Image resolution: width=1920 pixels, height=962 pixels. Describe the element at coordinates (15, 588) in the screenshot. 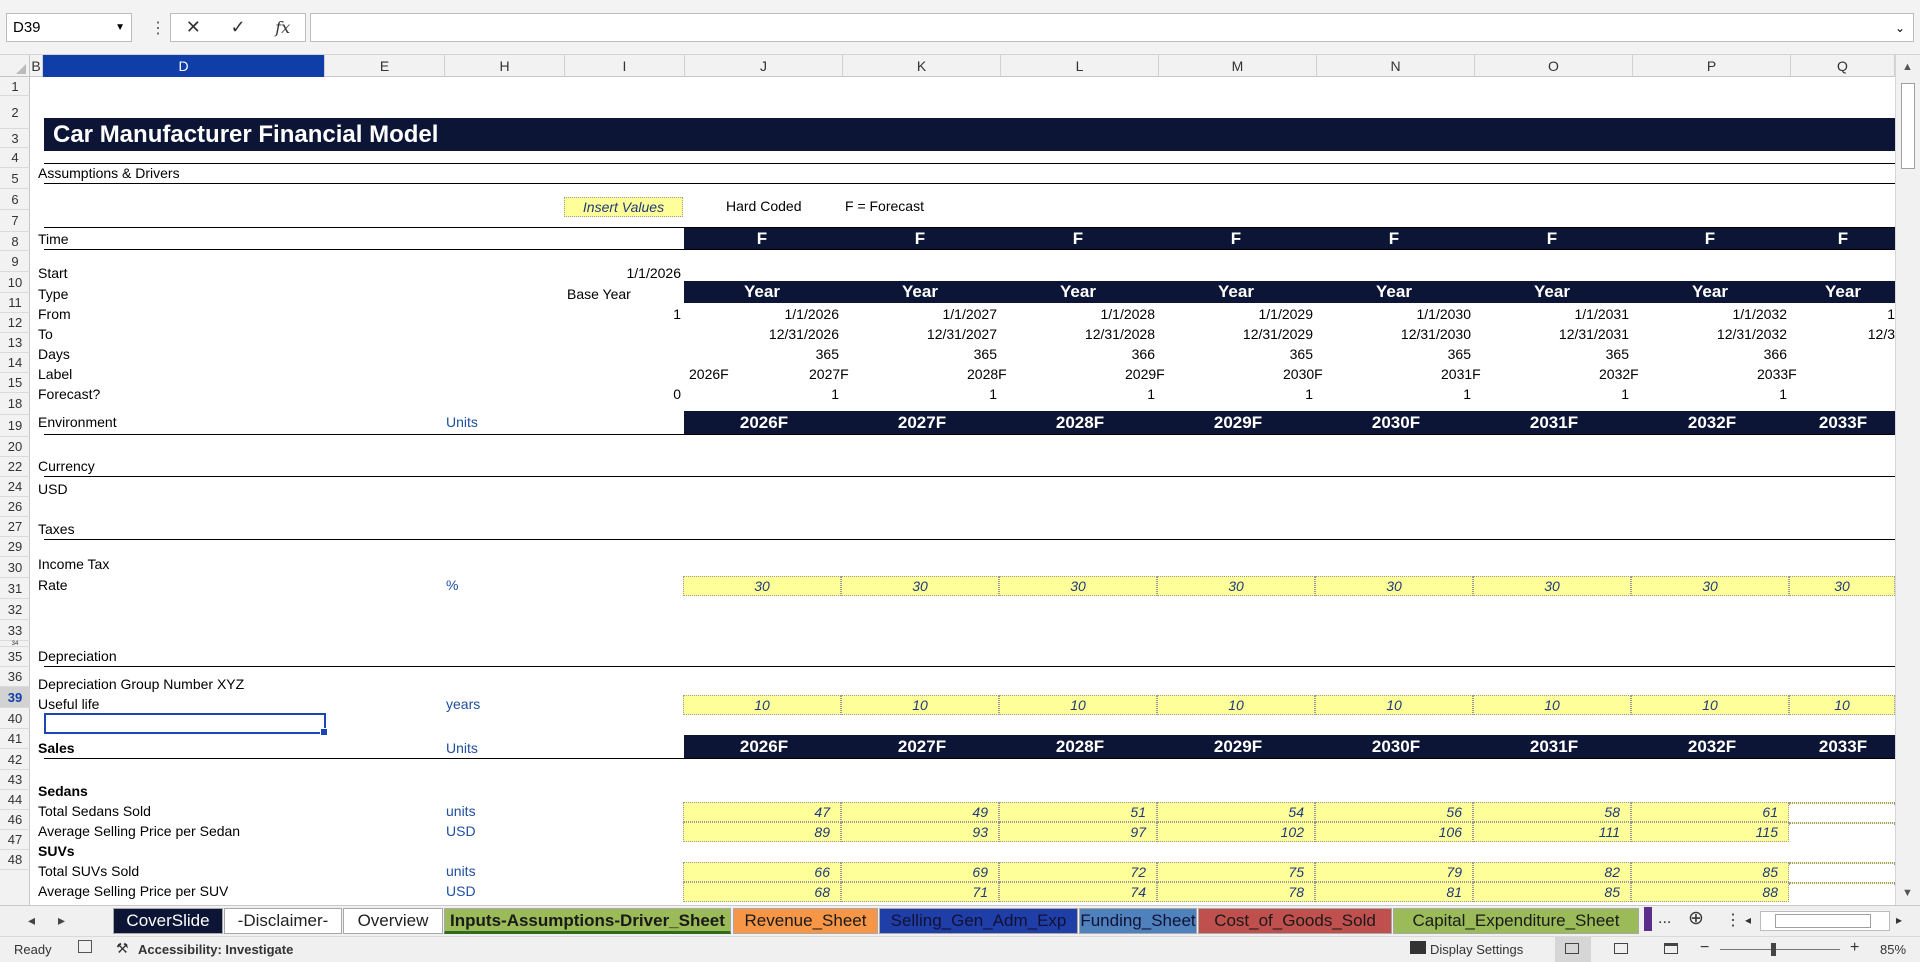

I see `row-header-31: 31` at that location.